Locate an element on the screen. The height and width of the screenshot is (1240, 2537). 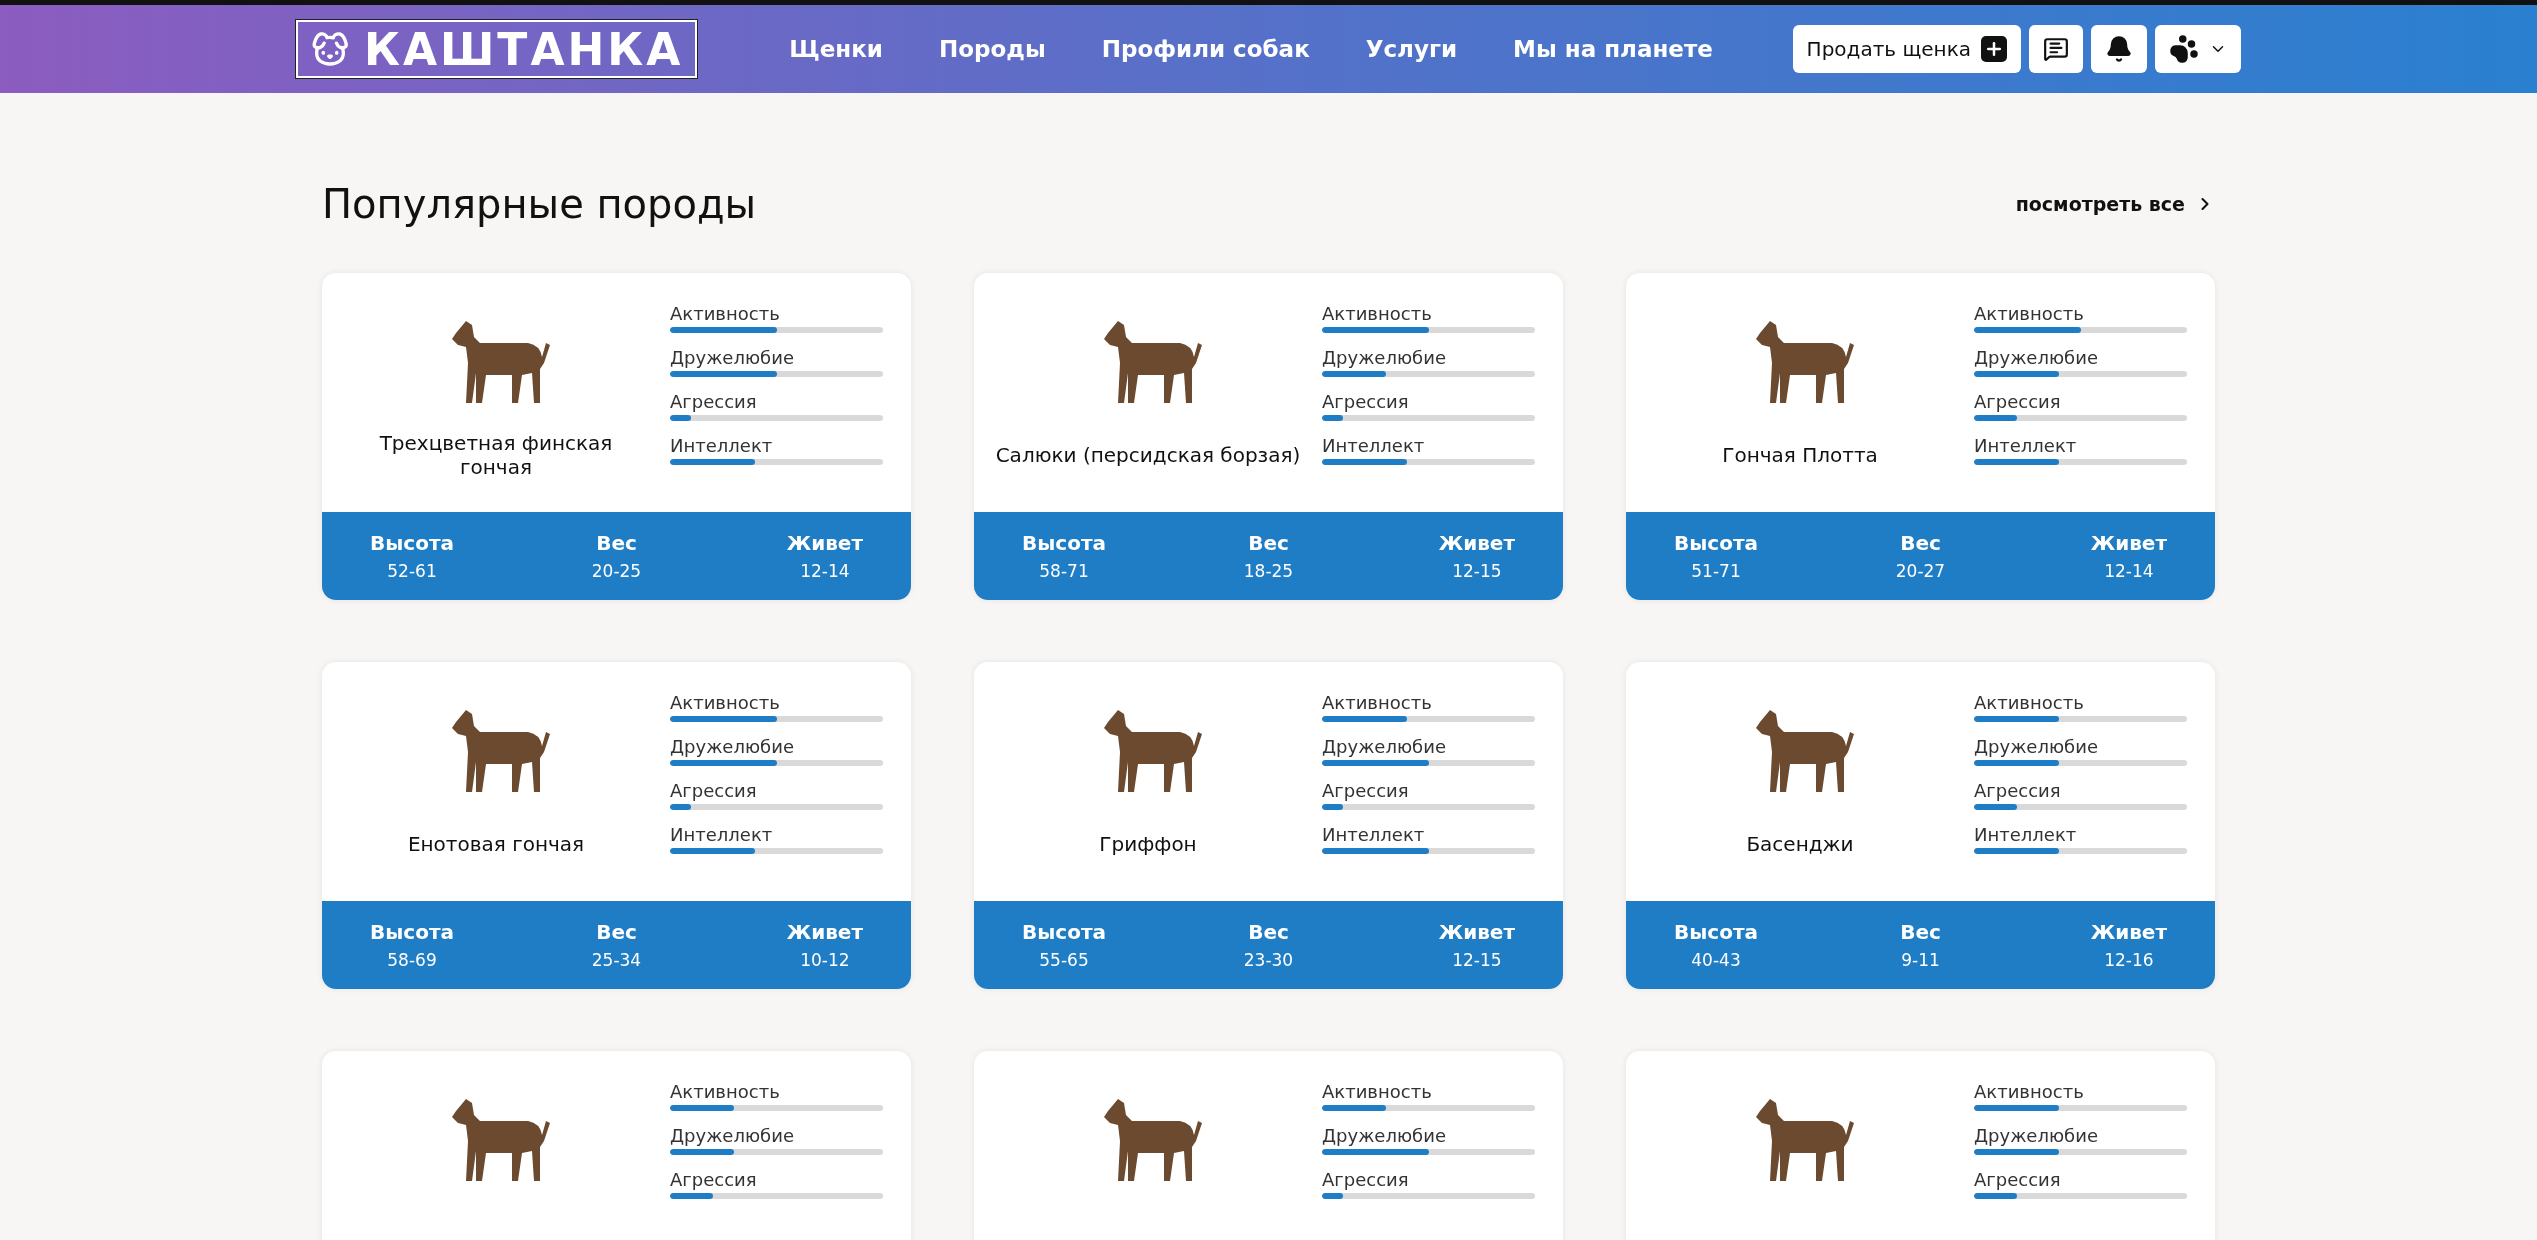
see-all-link: посмотреть все is located at coordinates (2115, 204).